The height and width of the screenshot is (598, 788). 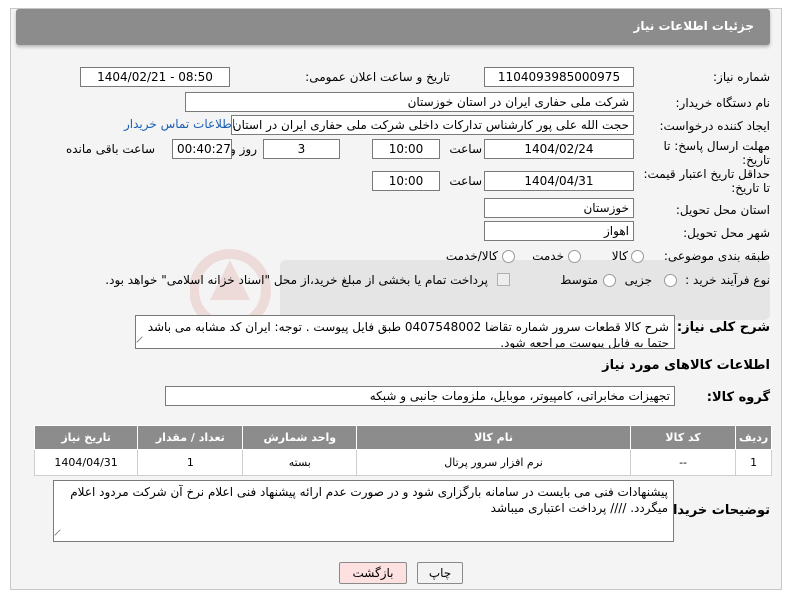 I want to click on panel-header: جزئیات اطلاعات نیاز, so click(x=393, y=27).